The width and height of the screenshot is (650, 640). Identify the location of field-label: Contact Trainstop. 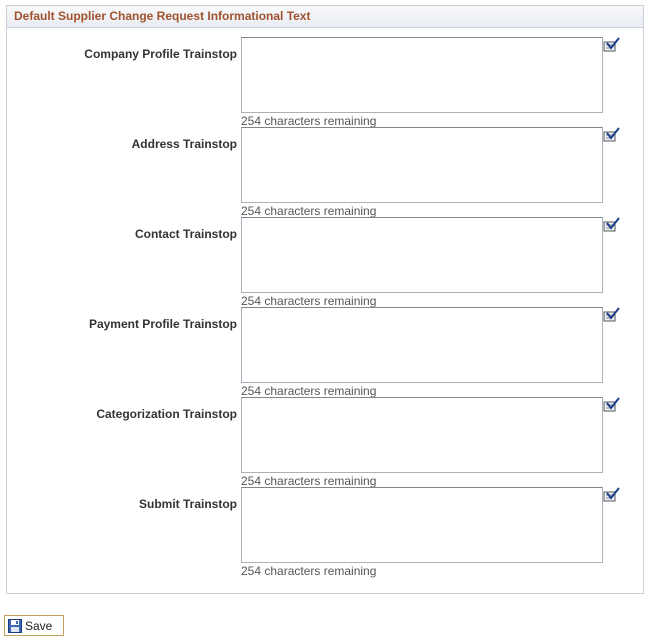
(185, 234).